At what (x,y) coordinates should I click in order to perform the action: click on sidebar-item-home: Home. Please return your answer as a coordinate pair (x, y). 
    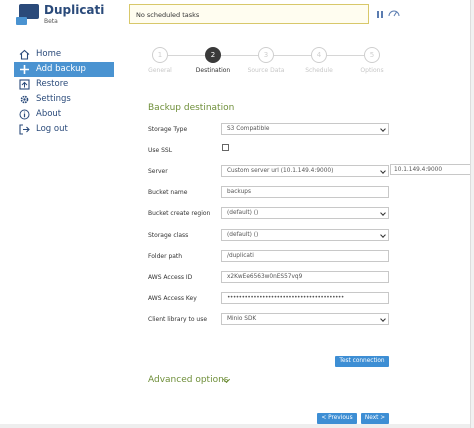
    Looking at the image, I should click on (64, 54).